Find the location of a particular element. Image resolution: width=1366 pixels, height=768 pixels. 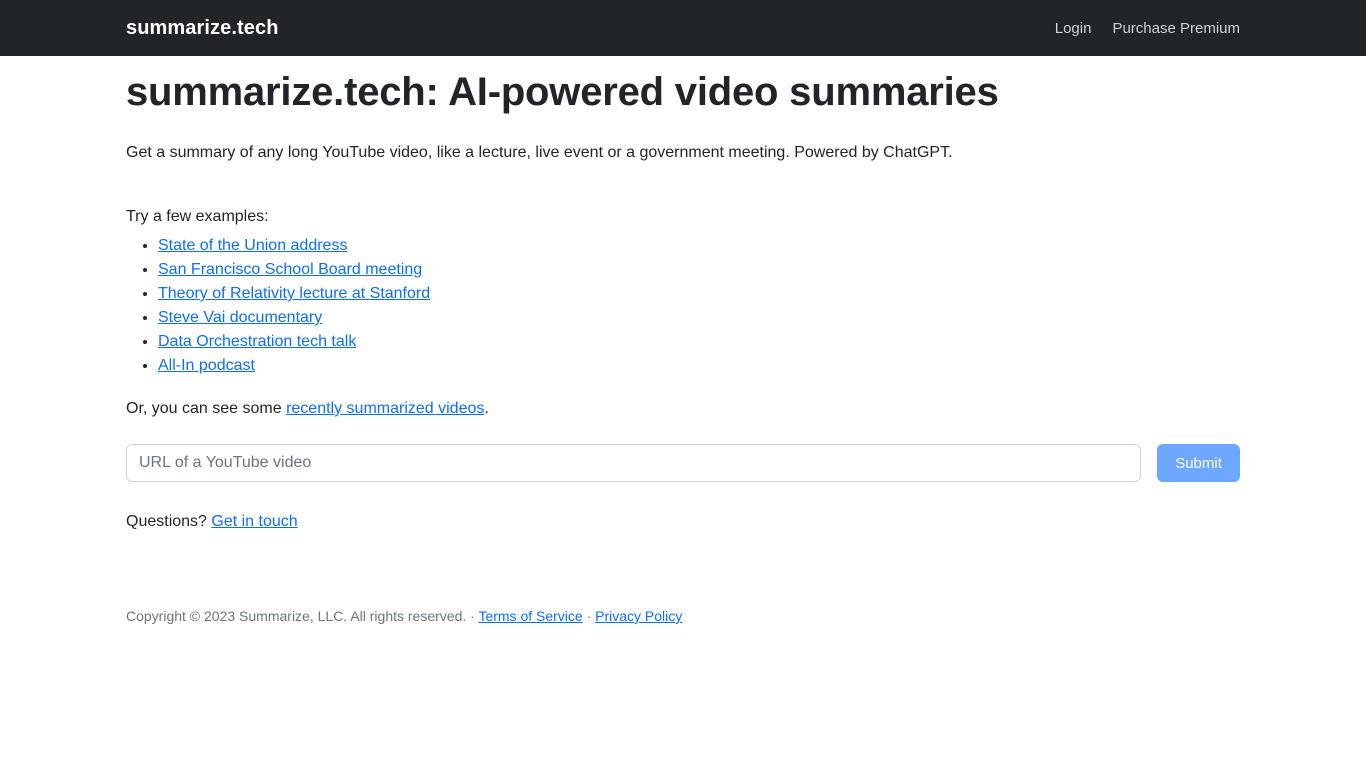

list-item: Data Orchestration tech talk is located at coordinates (699, 342).